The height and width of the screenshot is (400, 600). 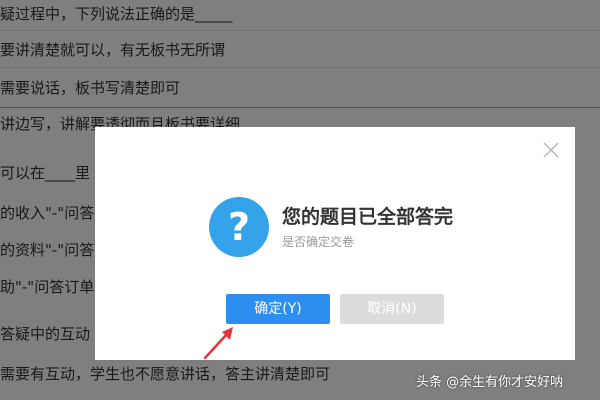 What do you see at coordinates (278, 309) in the screenshot?
I see `confirm-button: 确定(Y)` at bounding box center [278, 309].